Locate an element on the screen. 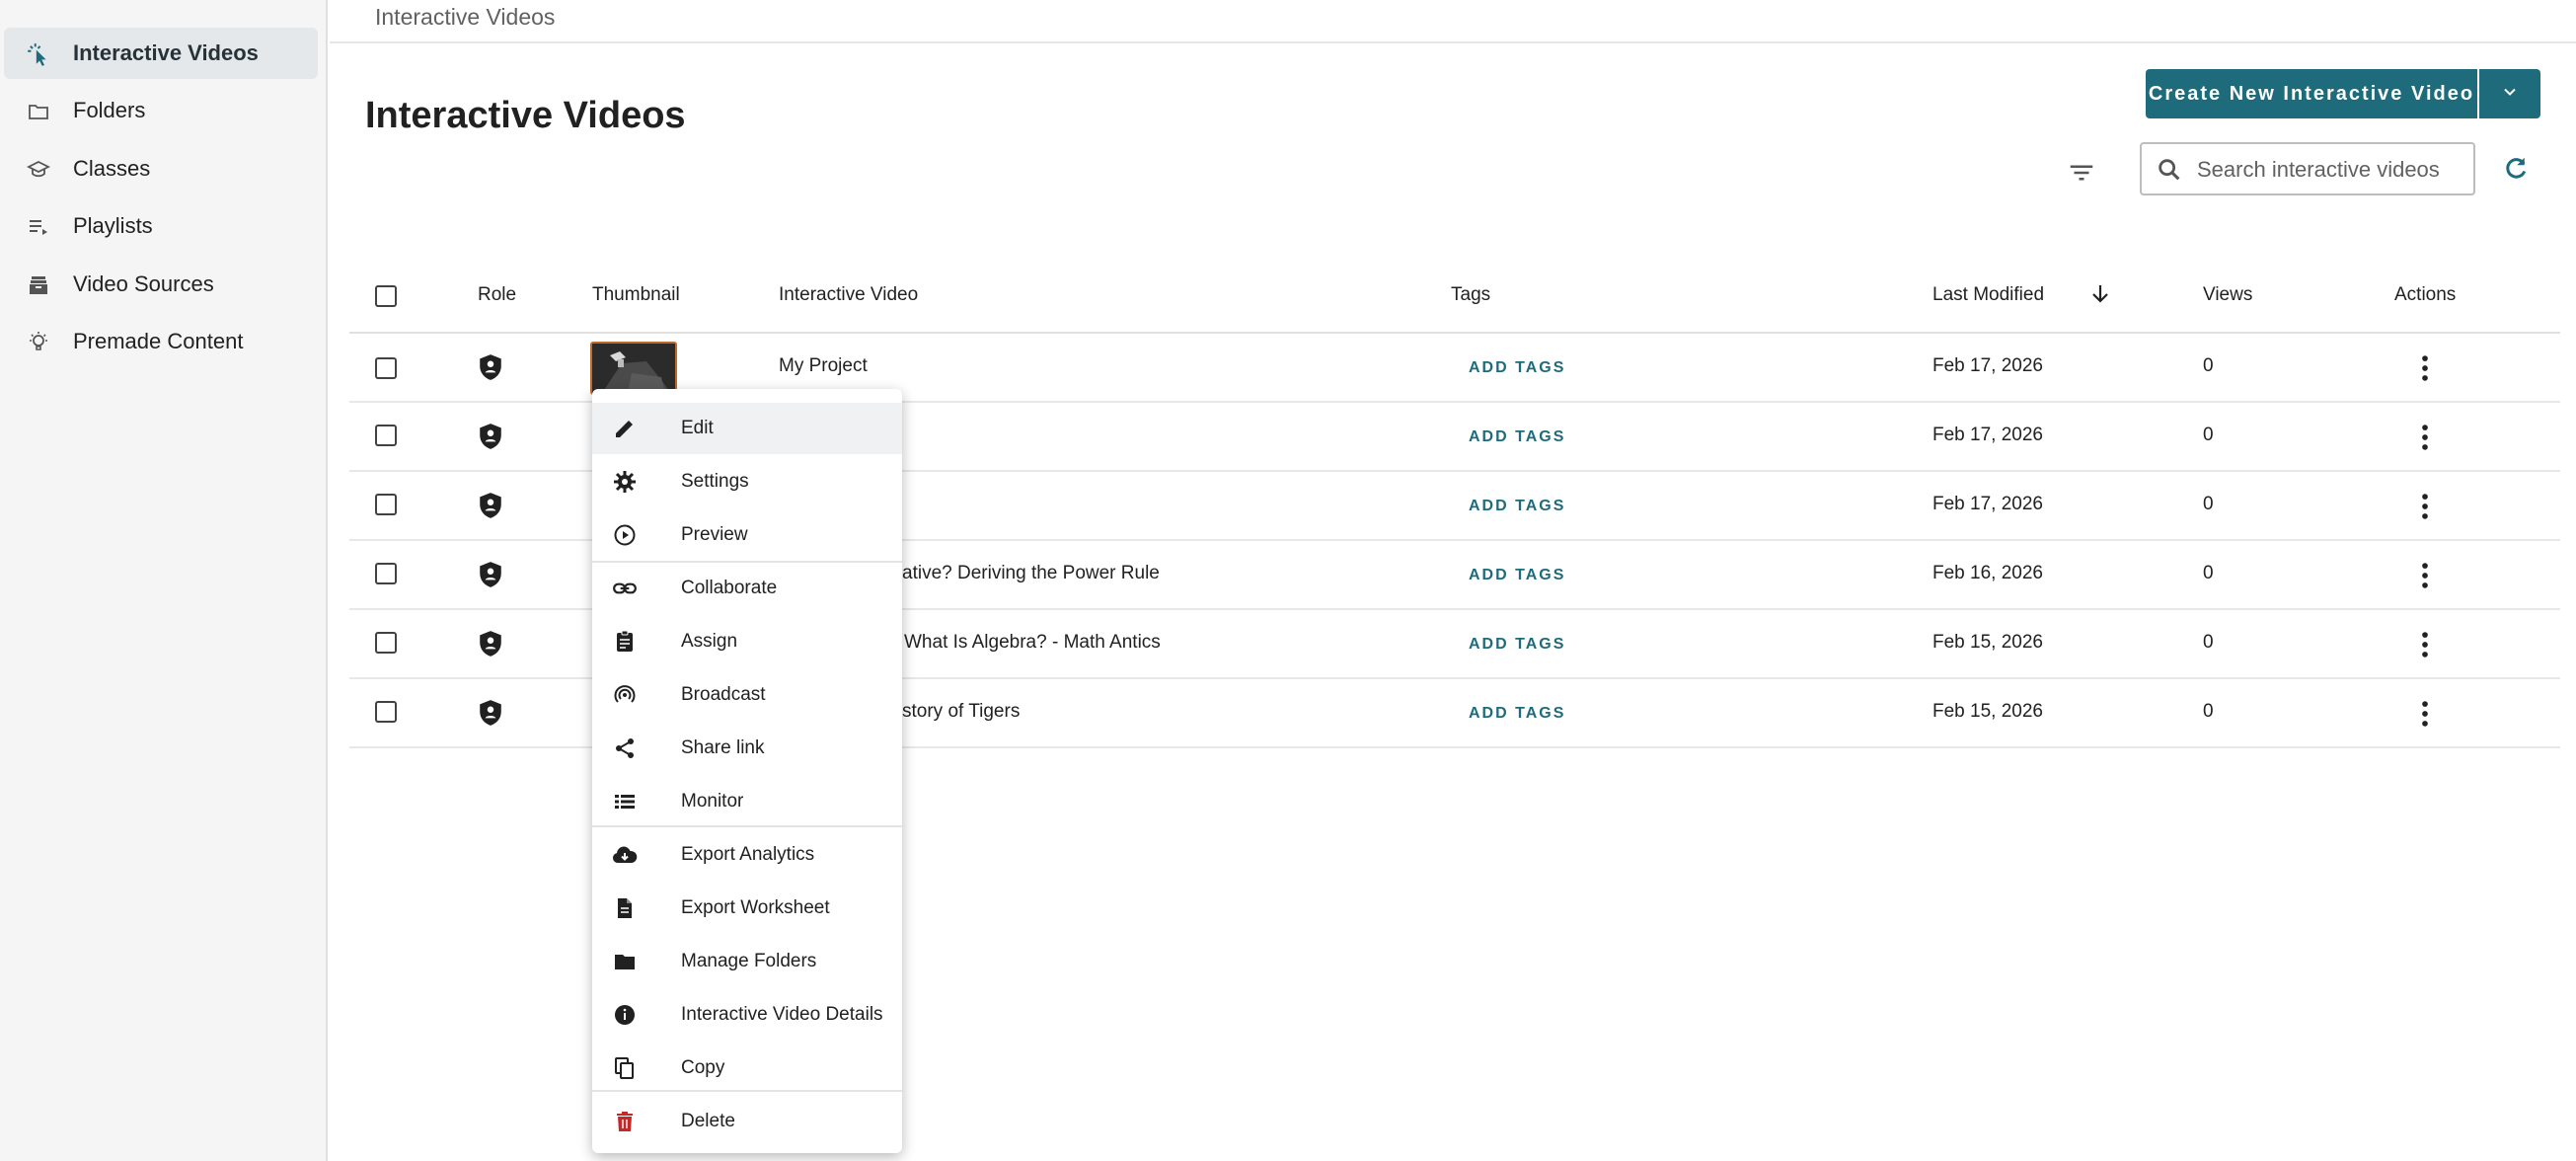 Image resolution: width=2576 pixels, height=1161 pixels. column-header-actions: Actions is located at coordinates (2426, 294).